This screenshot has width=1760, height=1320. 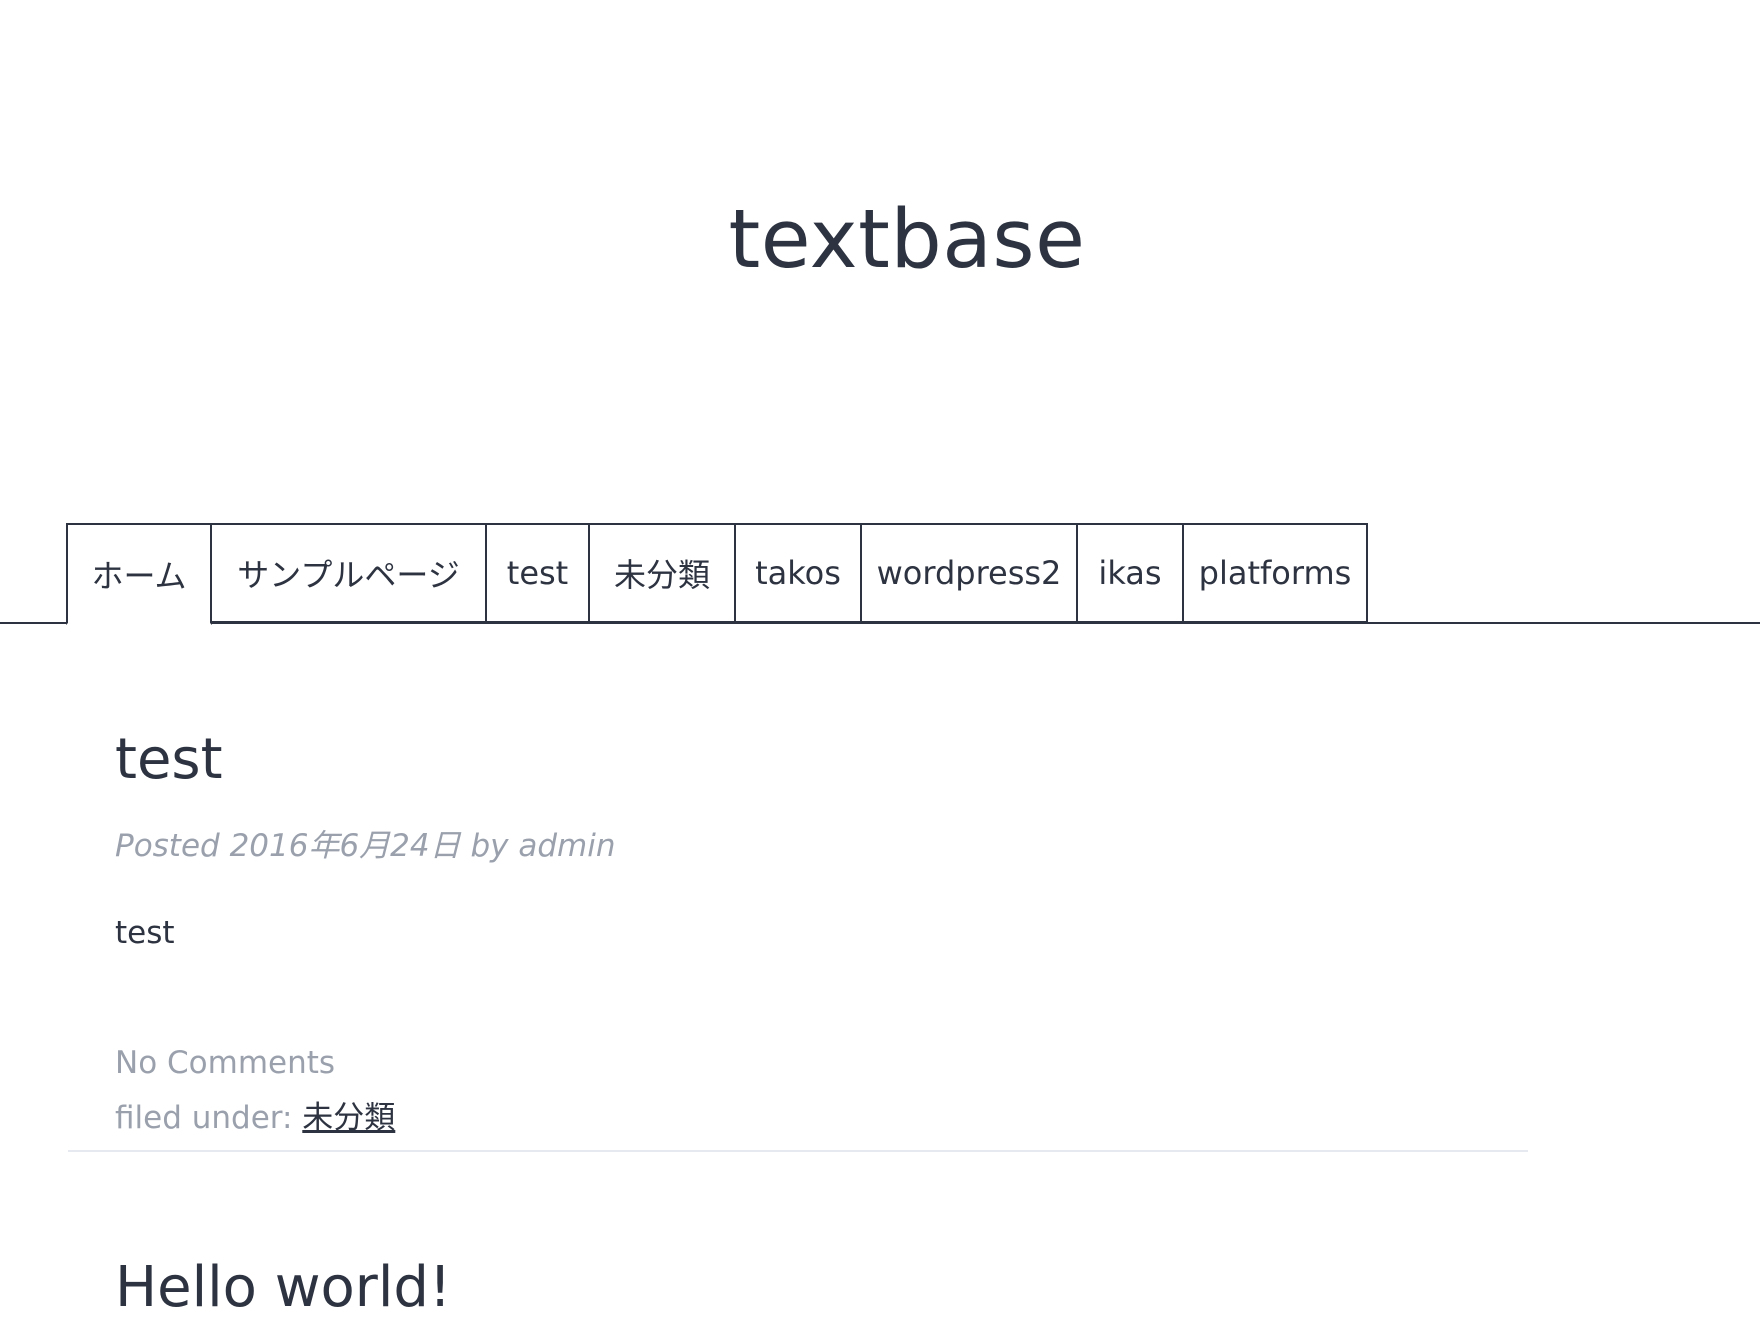 What do you see at coordinates (799, 573) in the screenshot?
I see `tab-takos: takos` at bounding box center [799, 573].